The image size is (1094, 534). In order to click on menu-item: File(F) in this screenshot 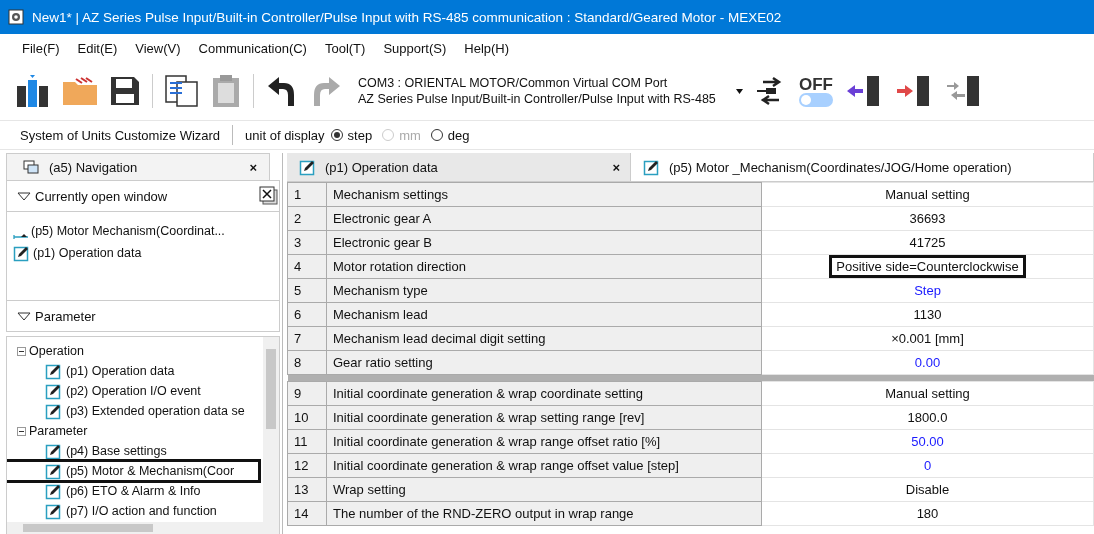, I will do `click(42, 48)`.